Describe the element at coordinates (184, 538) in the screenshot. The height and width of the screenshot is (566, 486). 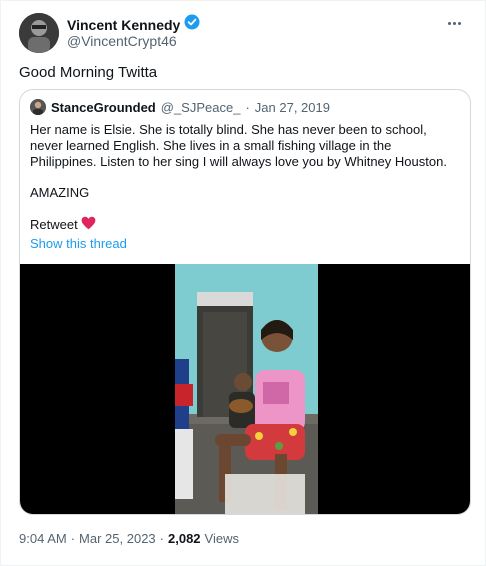
I see `views-count: 2,082` at that location.